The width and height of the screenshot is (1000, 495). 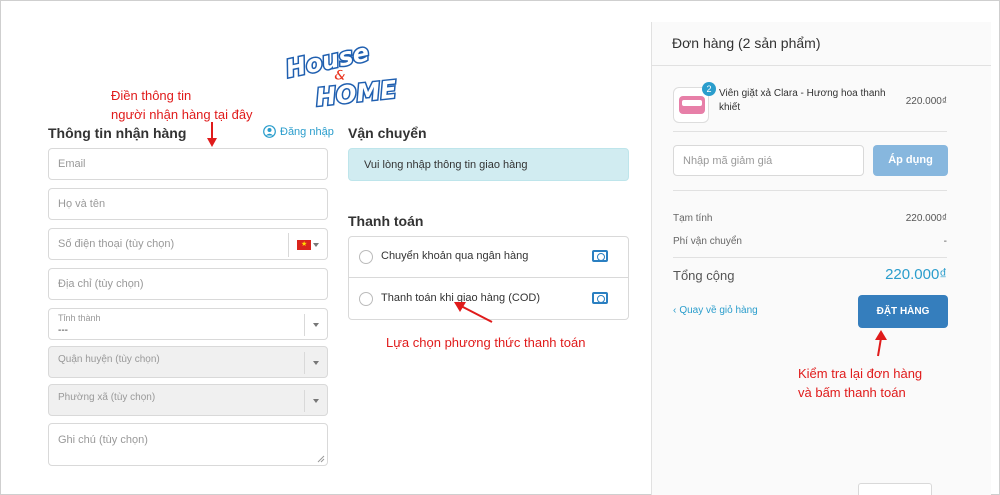 I want to click on total-value: 220.000₫, so click(x=916, y=274).